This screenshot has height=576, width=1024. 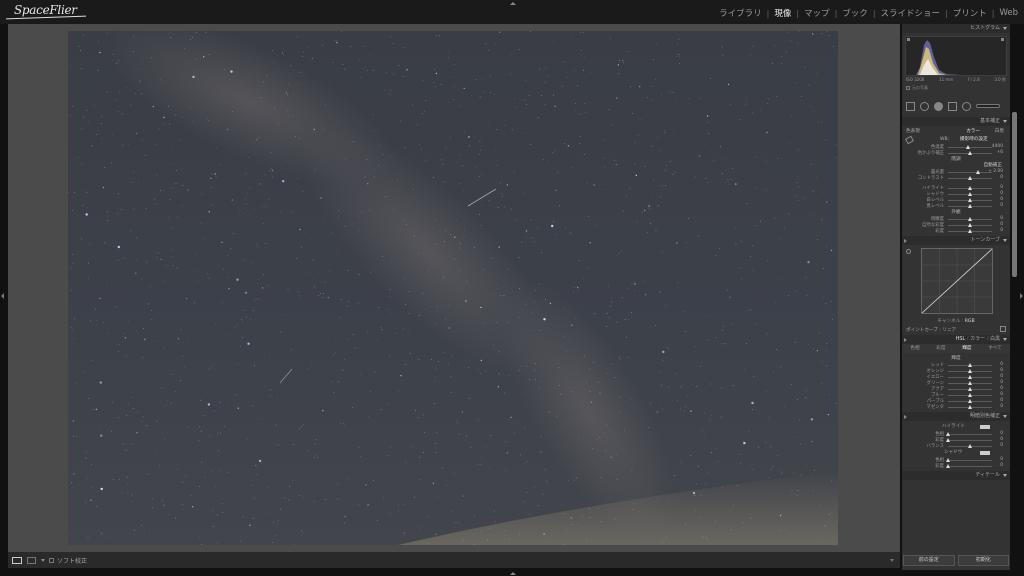 I want to click on slider-value: 4400, so click(x=997, y=146).